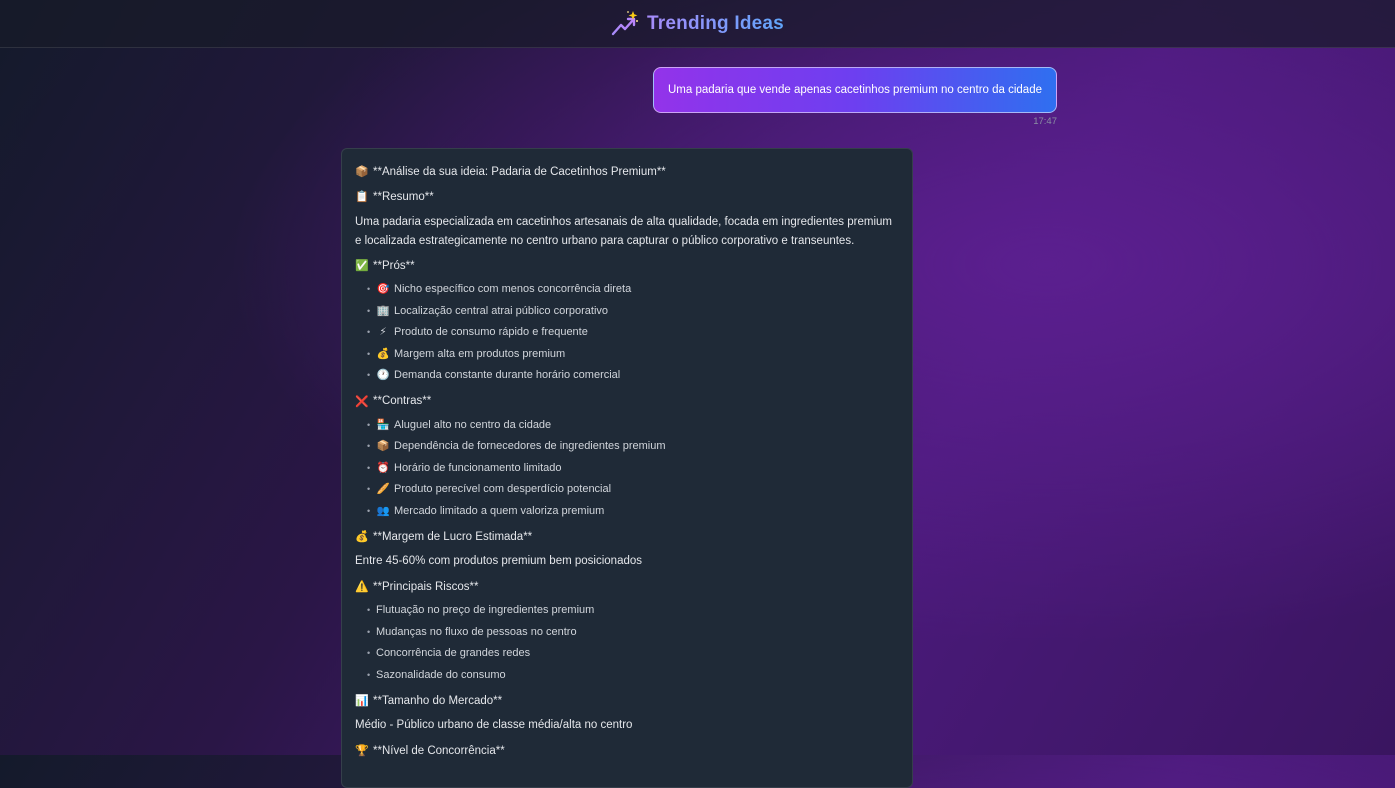 This screenshot has width=1395, height=788. What do you see at coordinates (491, 332) in the screenshot?
I see `list-item-text: Produto de consumo rápido e frequente` at bounding box center [491, 332].